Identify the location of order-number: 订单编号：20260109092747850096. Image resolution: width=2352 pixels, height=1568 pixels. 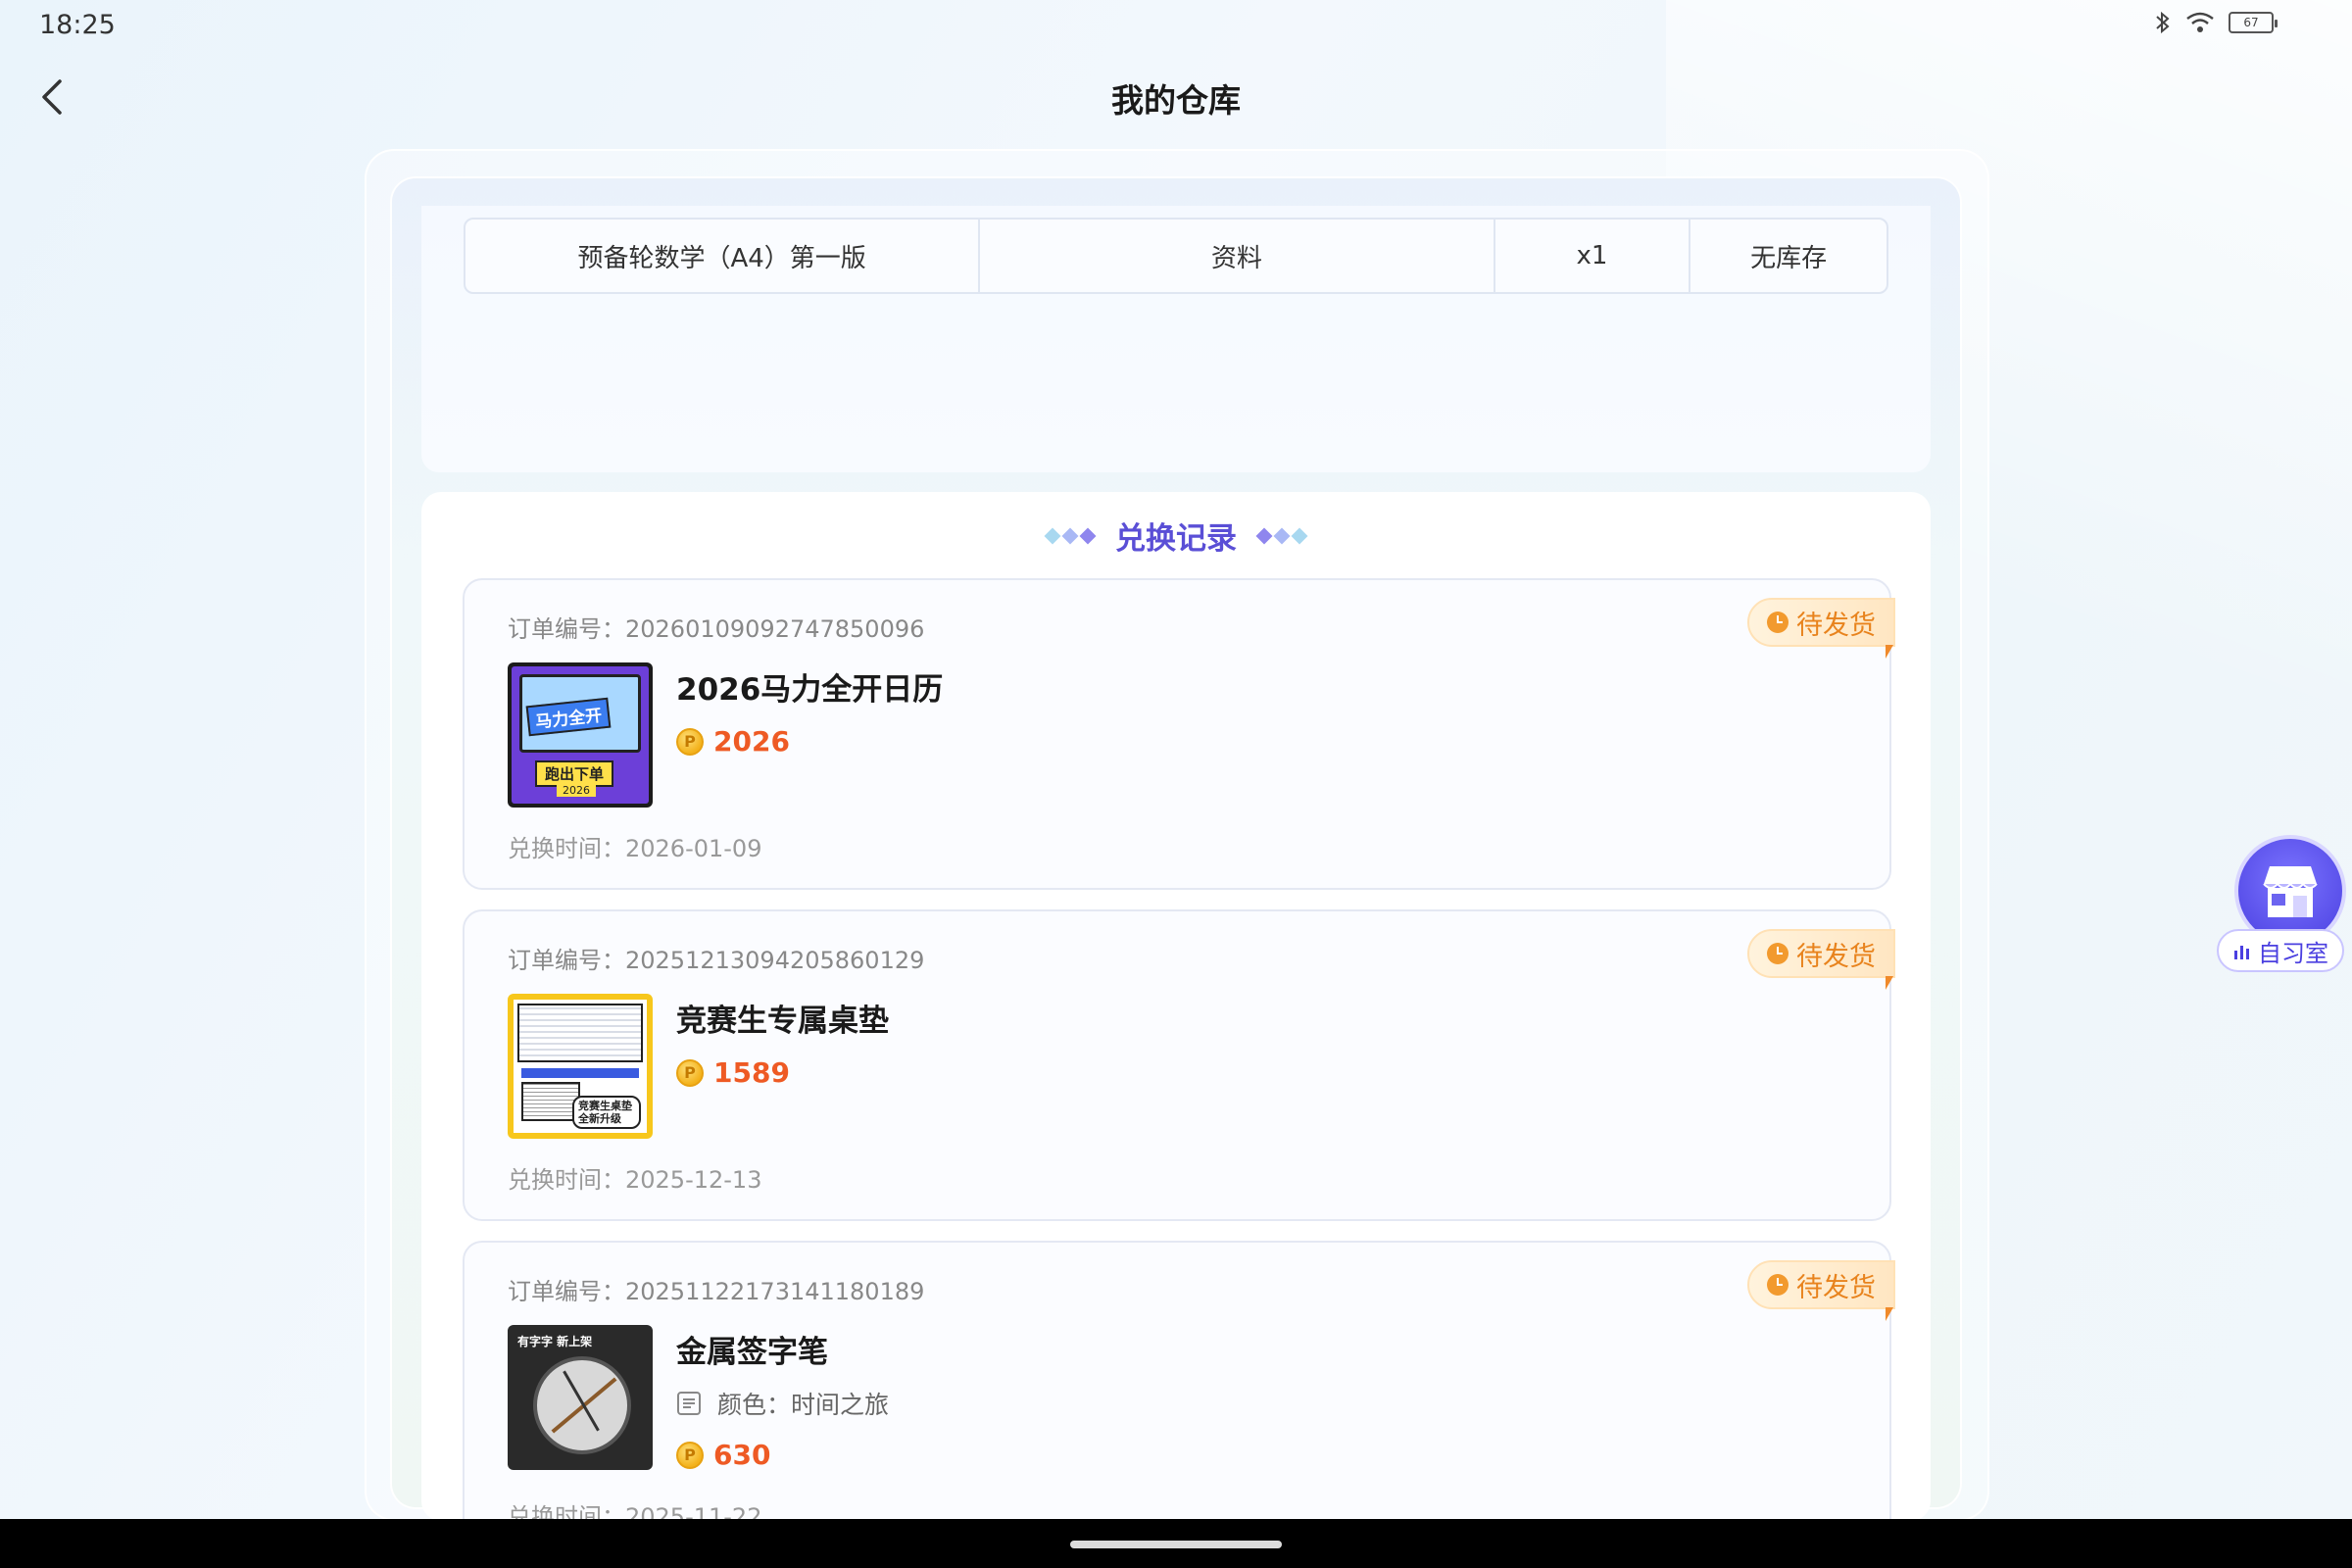
(716, 629).